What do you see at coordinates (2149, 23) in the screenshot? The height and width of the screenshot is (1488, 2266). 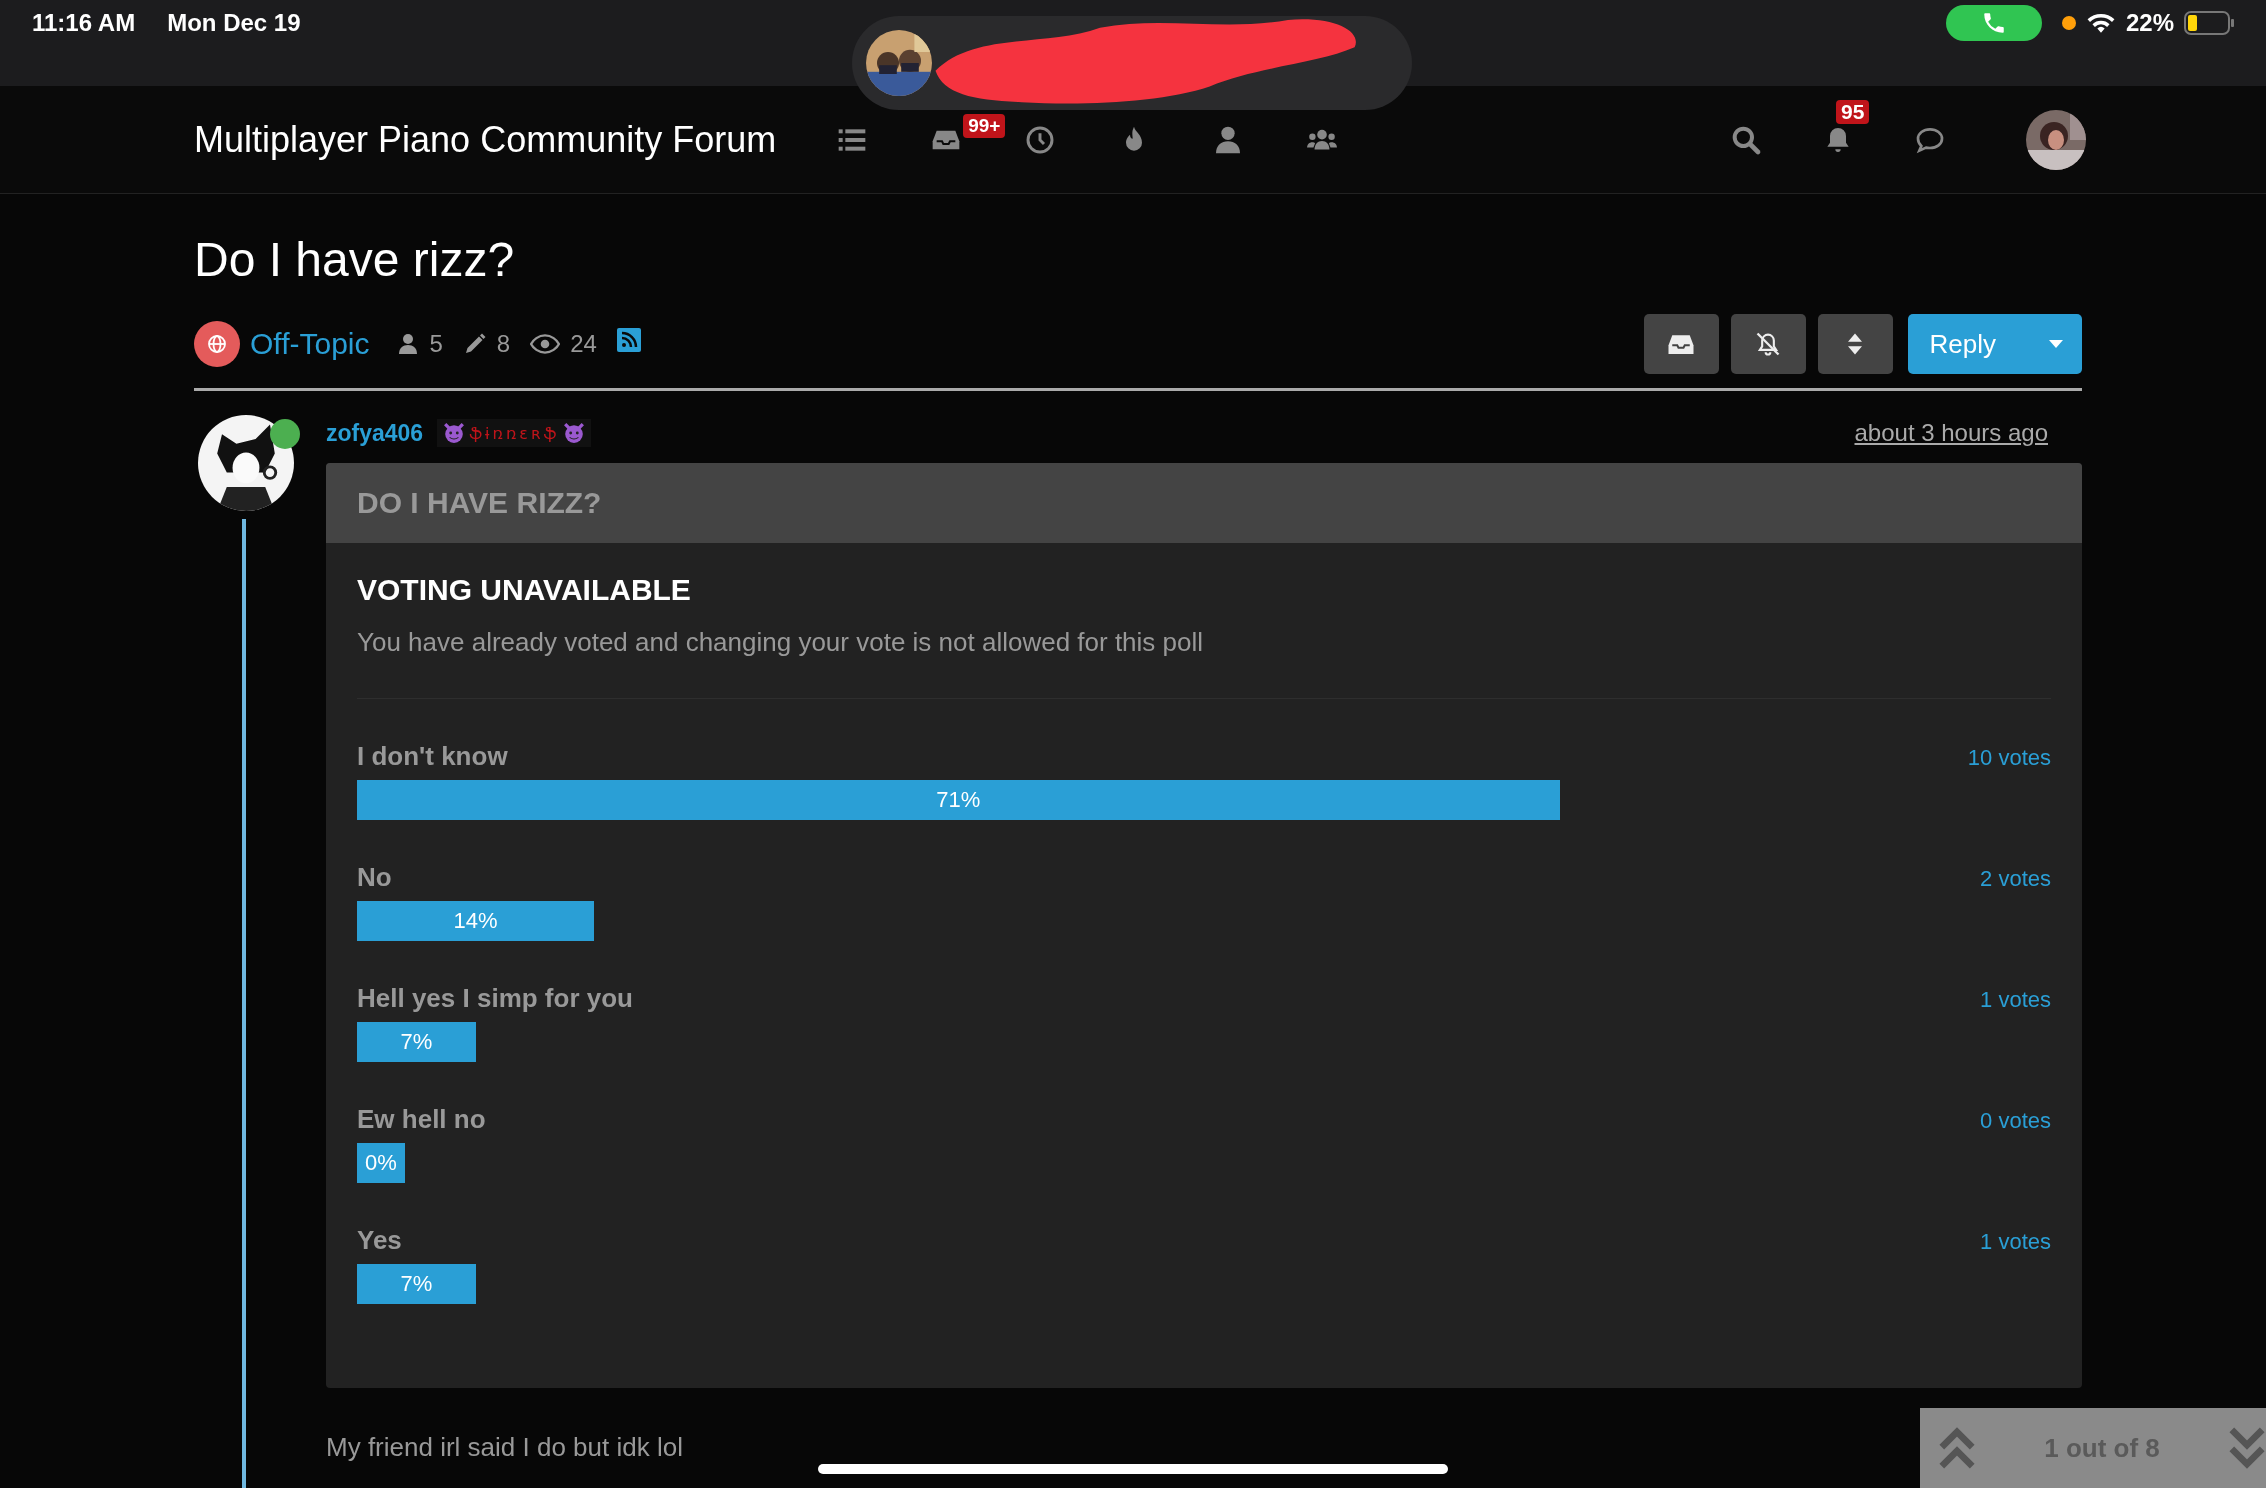 I see `battery-percent: 22%` at bounding box center [2149, 23].